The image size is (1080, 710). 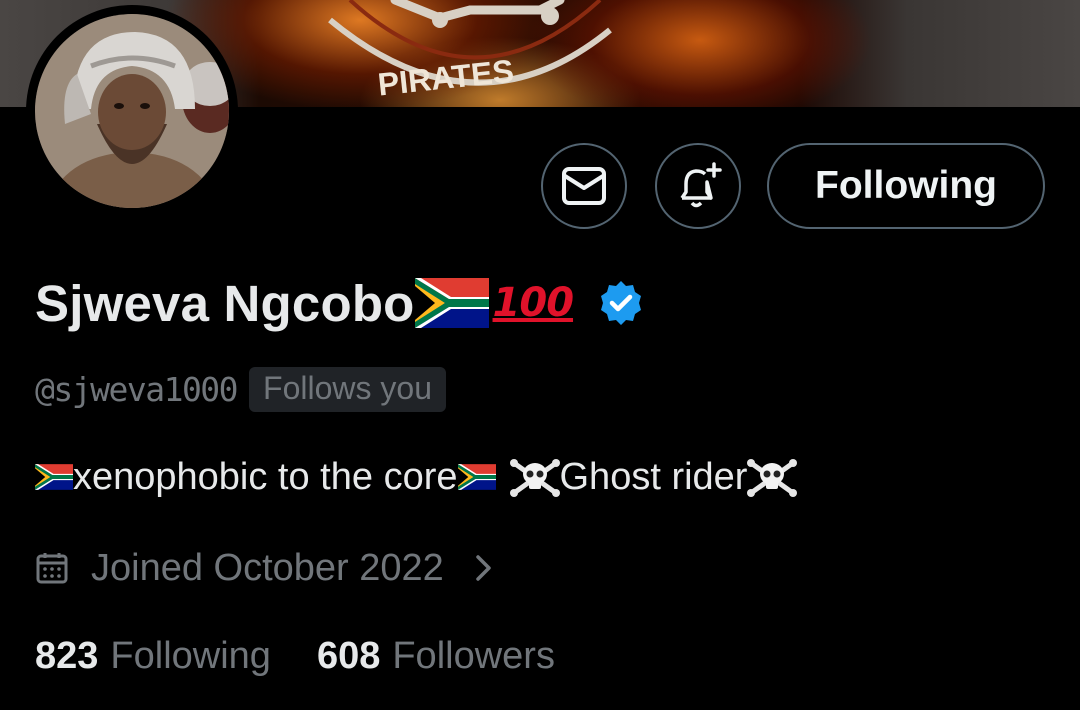 I want to click on bio: xenophobic to the core Ghost rider, so click(x=416, y=477).